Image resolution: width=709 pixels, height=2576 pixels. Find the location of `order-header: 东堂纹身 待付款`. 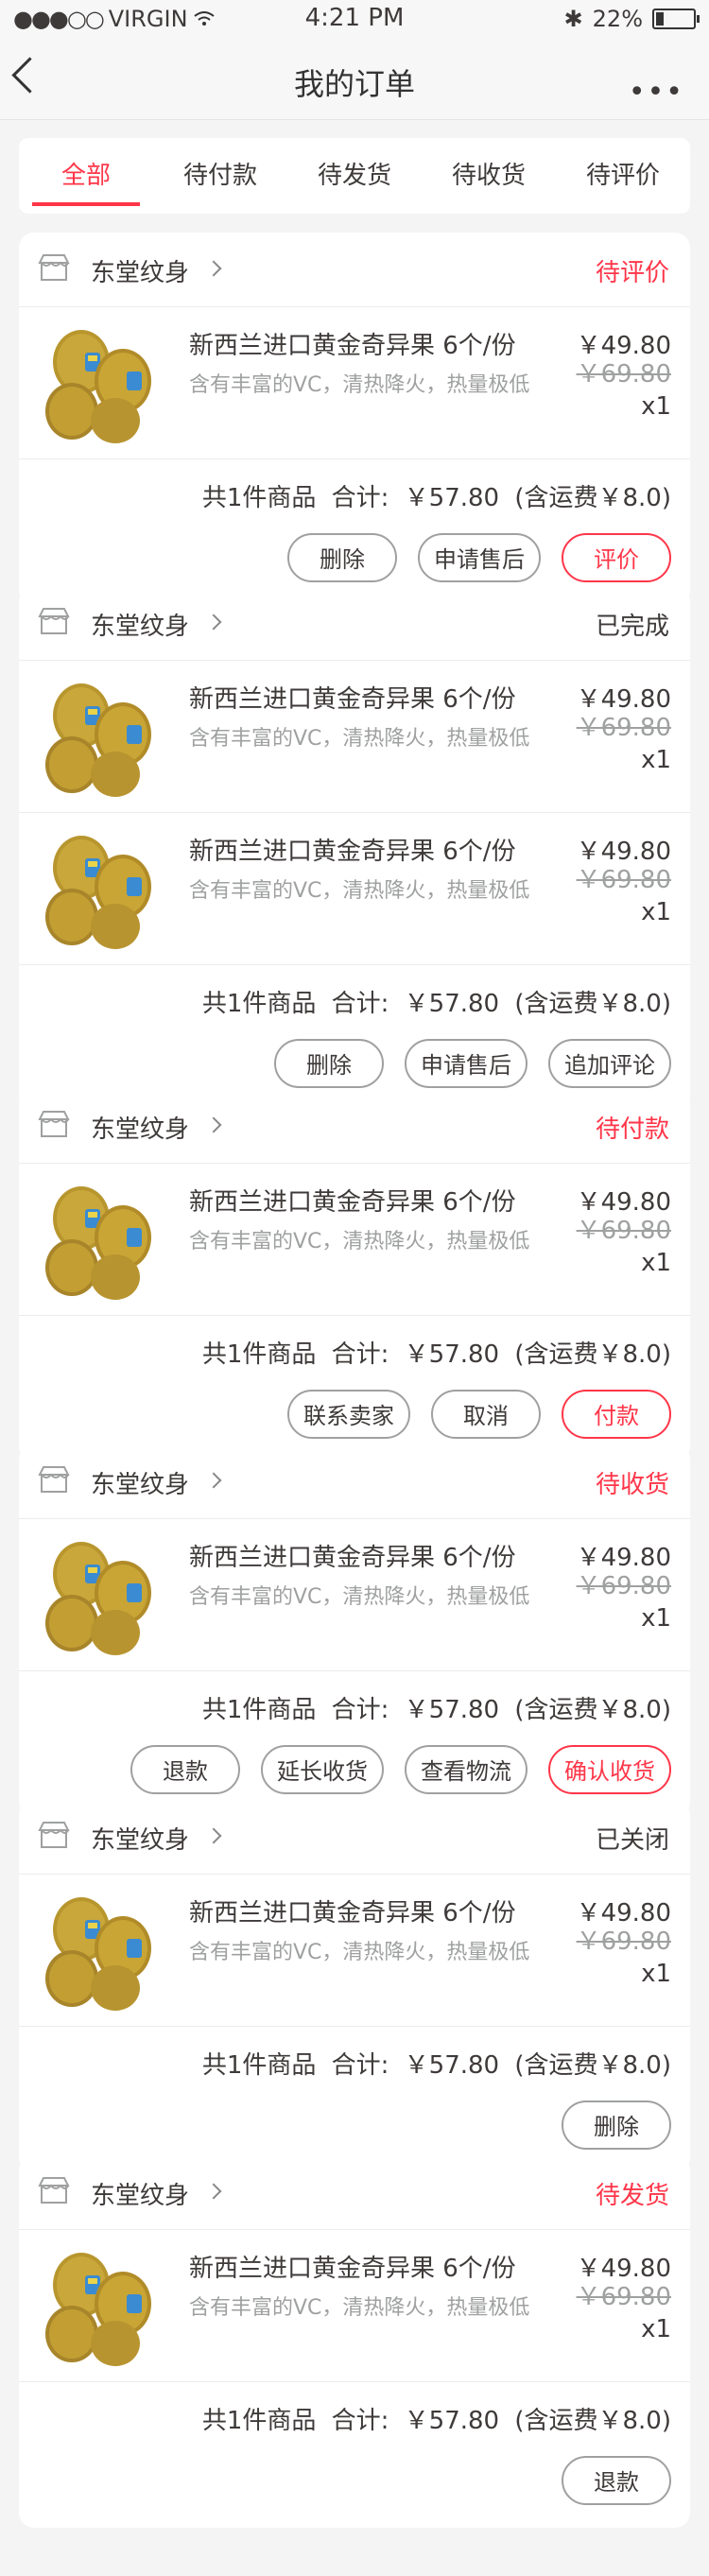

order-header: 东堂纹身 待付款 is located at coordinates (354, 1127).